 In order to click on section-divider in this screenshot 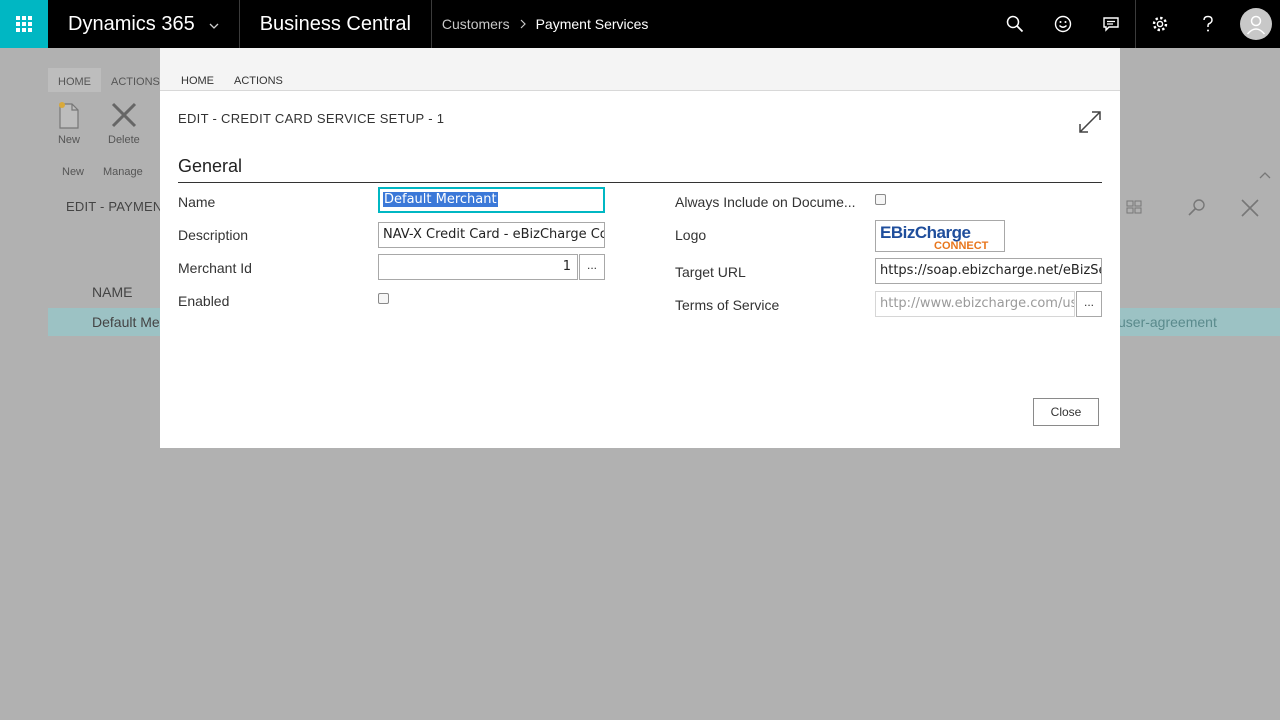, I will do `click(640, 182)`.